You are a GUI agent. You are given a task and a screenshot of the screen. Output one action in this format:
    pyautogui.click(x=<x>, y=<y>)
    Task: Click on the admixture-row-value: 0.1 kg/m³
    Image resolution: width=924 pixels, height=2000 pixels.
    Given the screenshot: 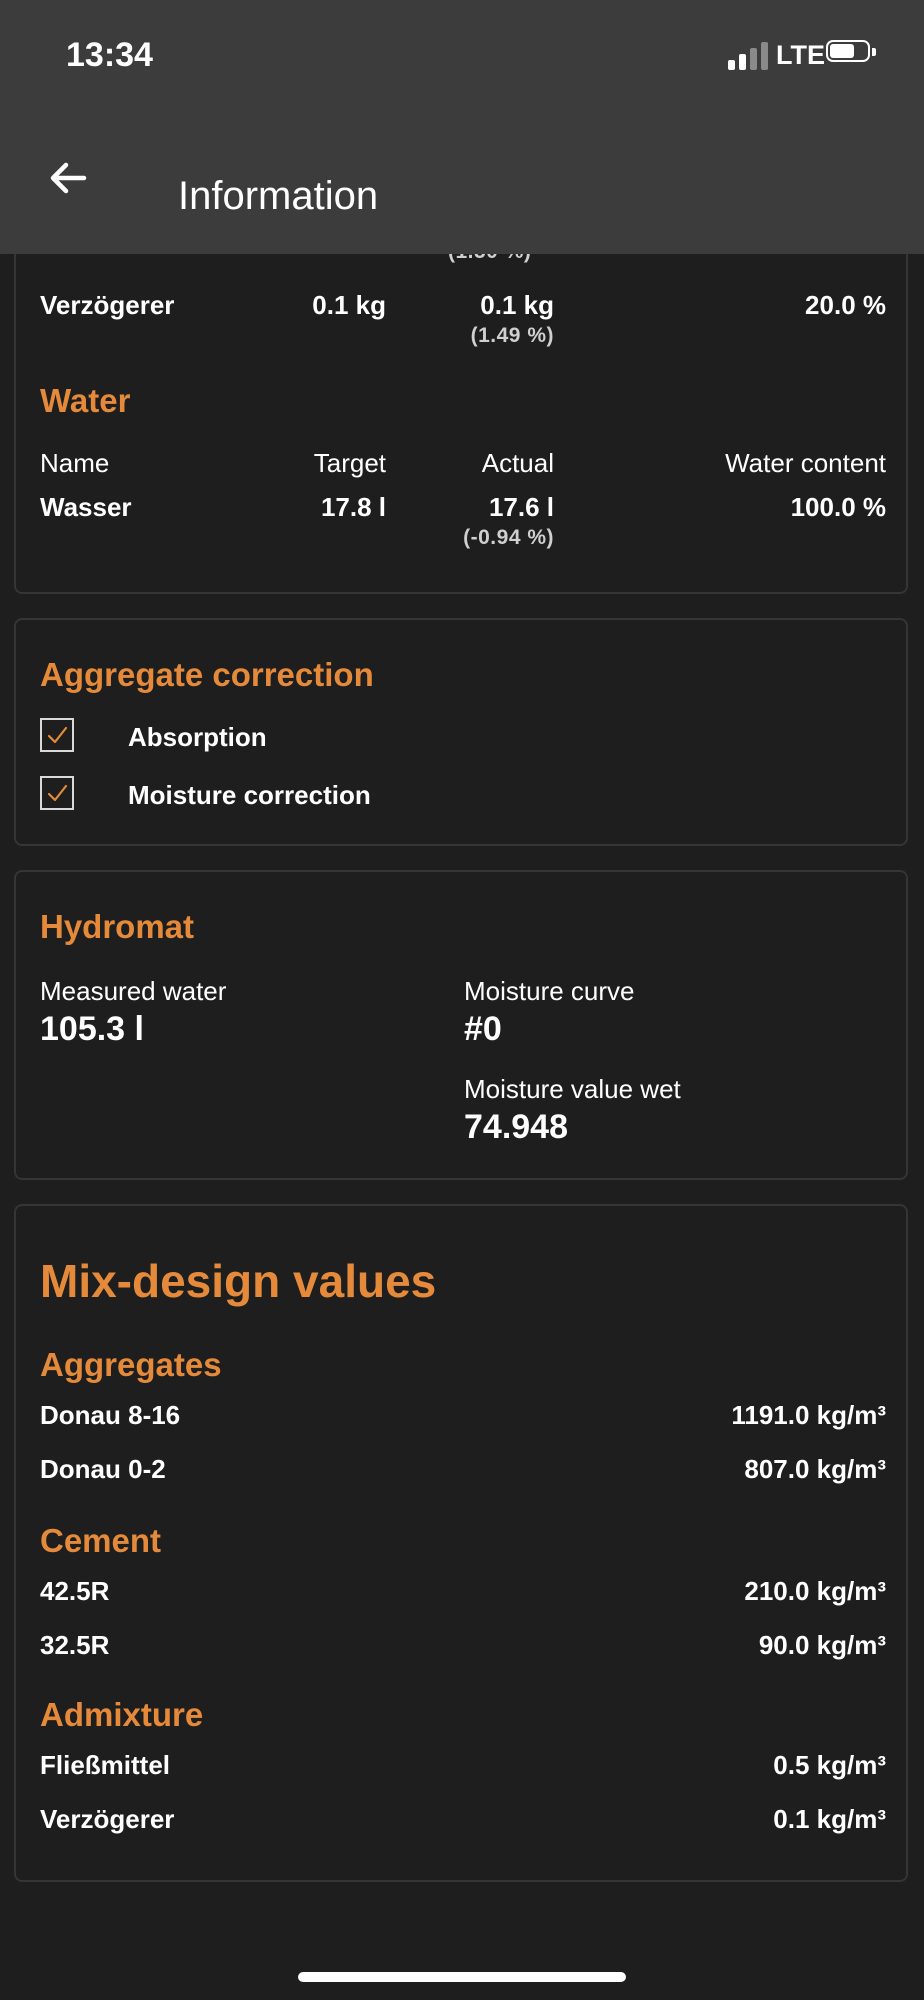 What is the action you would take?
    pyautogui.click(x=829, y=1819)
    